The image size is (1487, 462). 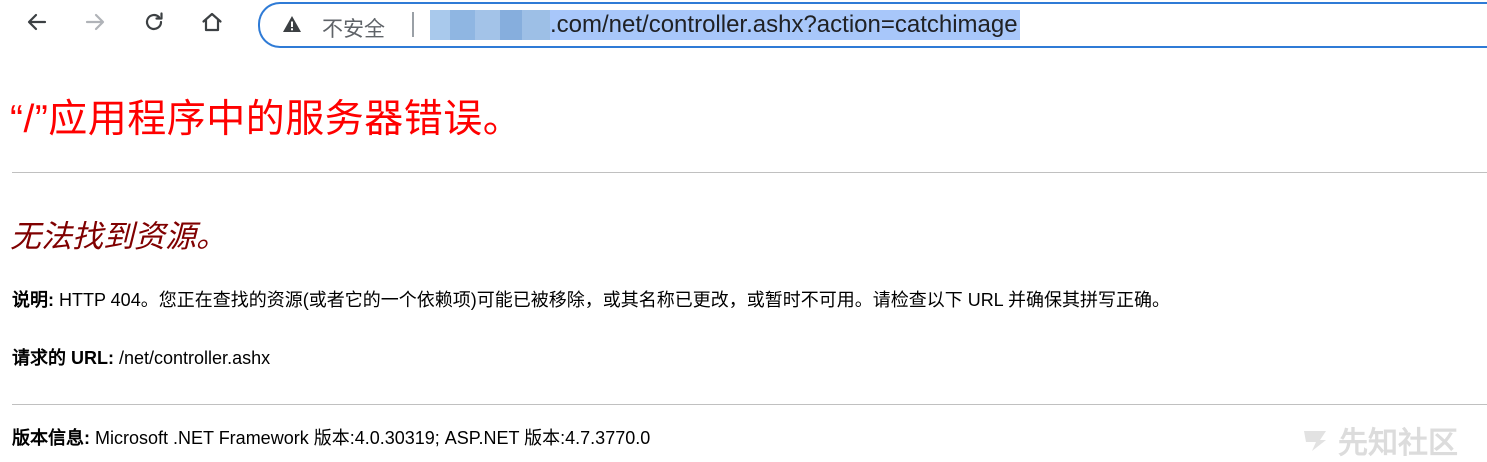 I want to click on redacted-domain, so click(x=490, y=25).